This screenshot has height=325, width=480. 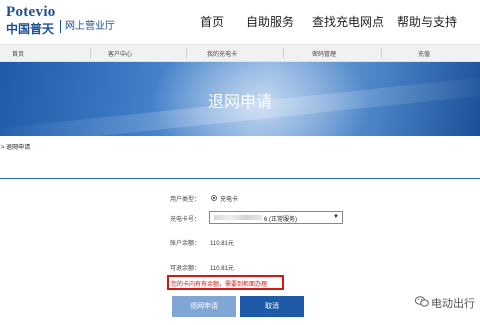 I want to click on warning-box: 您的卡内有有余额，需要到柜面办理, so click(x=225, y=282).